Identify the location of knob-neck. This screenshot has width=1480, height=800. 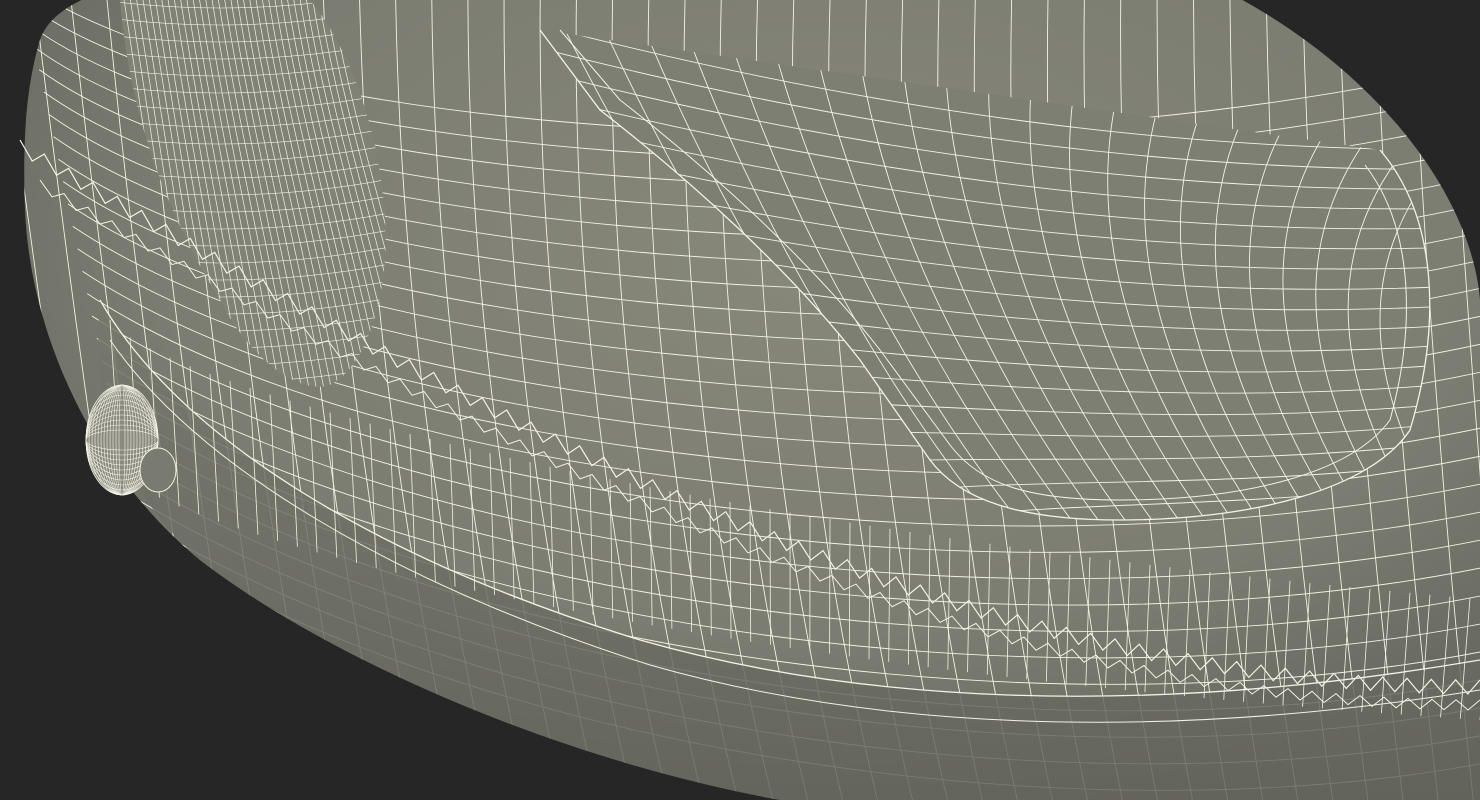
(158, 470).